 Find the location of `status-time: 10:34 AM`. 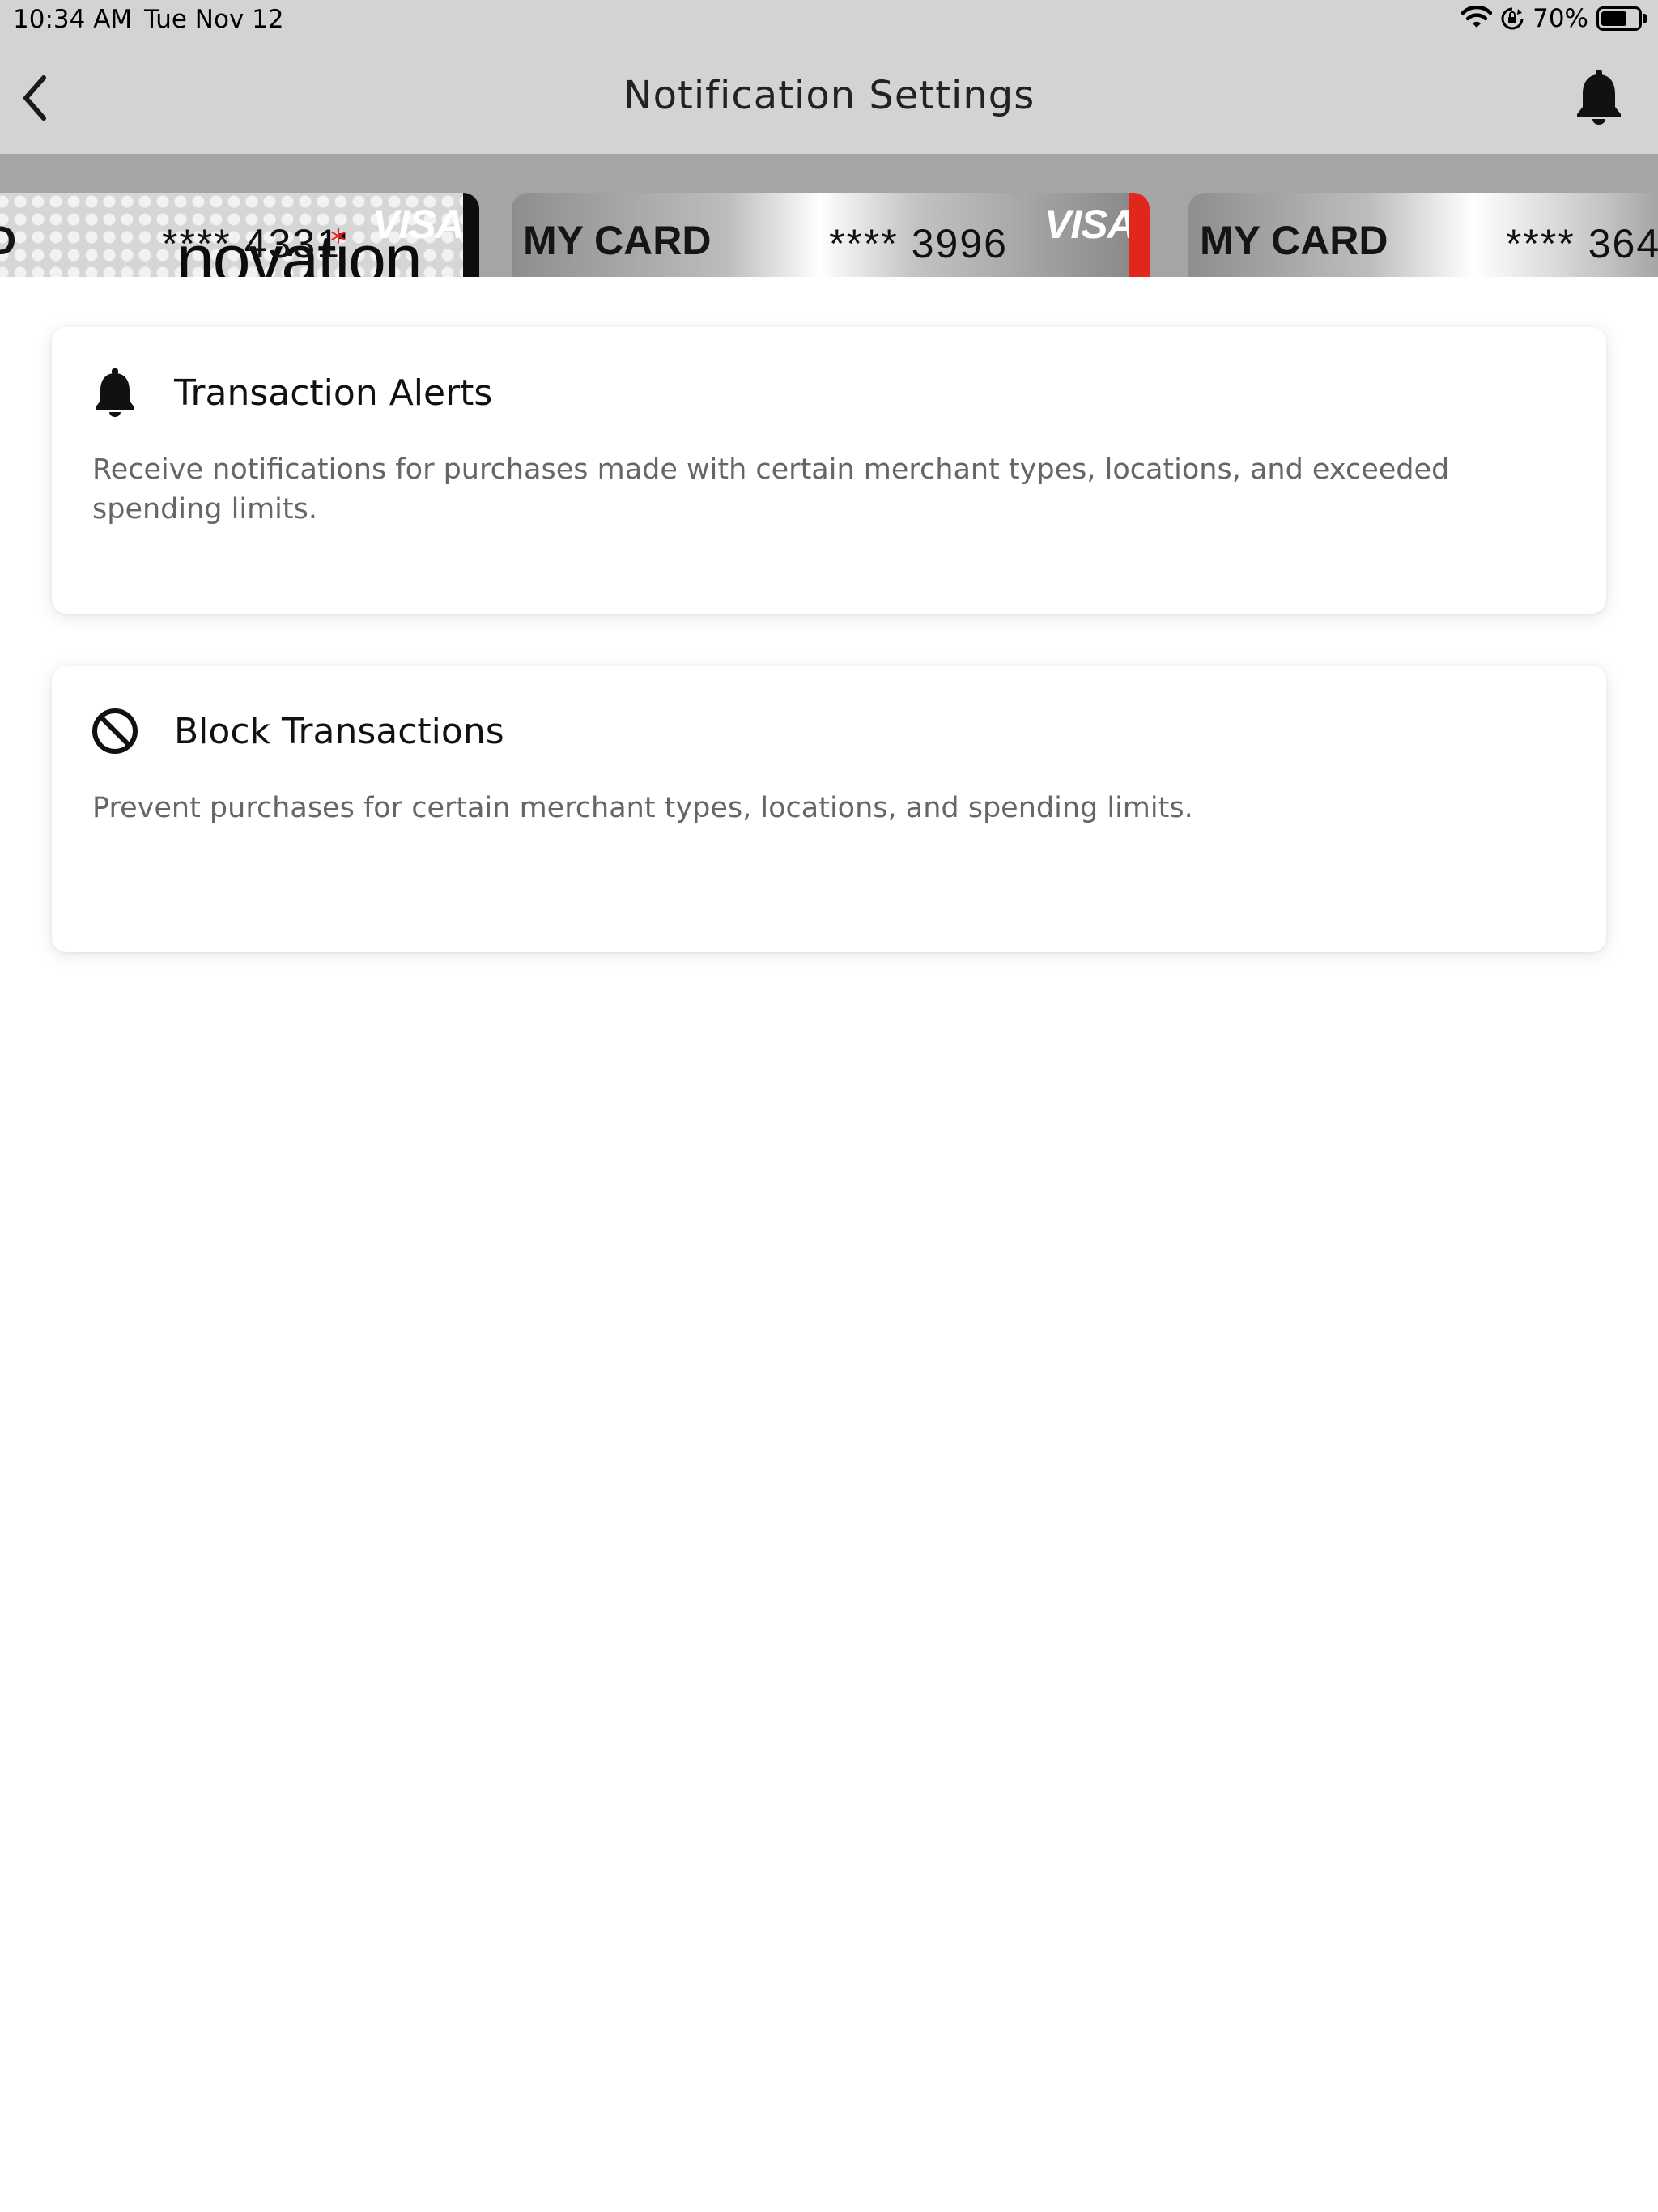

status-time: 10:34 AM is located at coordinates (73, 19).